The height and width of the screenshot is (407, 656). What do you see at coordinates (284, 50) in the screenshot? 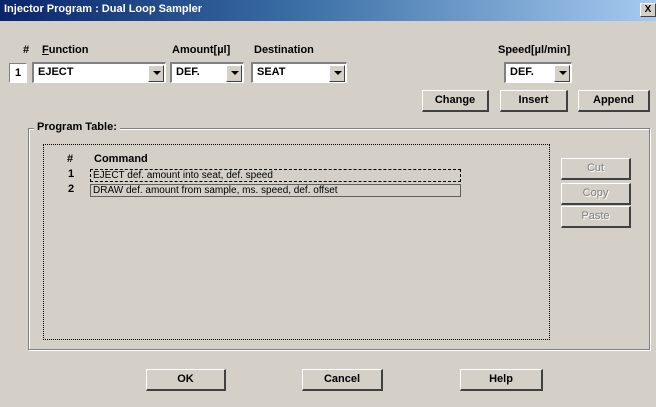
I see `destination-header: Destination` at bounding box center [284, 50].